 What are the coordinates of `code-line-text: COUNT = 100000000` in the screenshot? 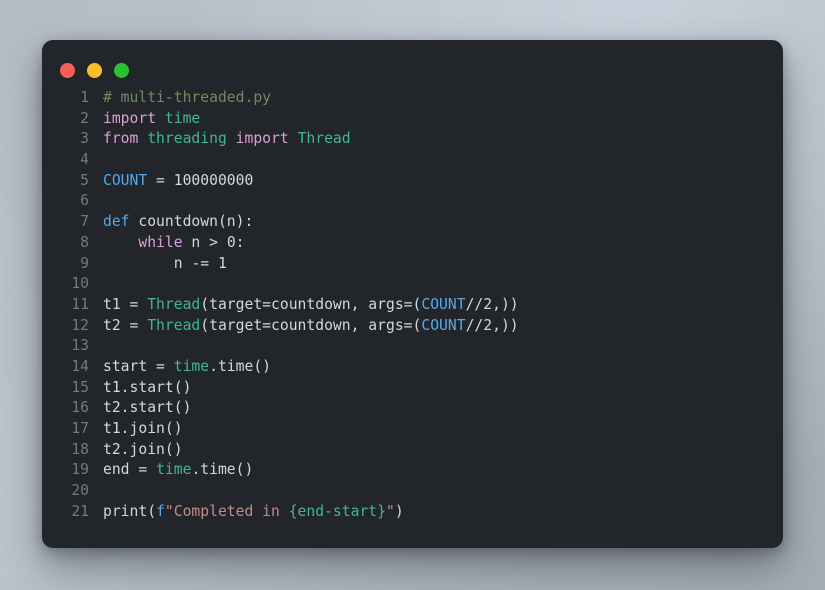 It's located at (436, 181).